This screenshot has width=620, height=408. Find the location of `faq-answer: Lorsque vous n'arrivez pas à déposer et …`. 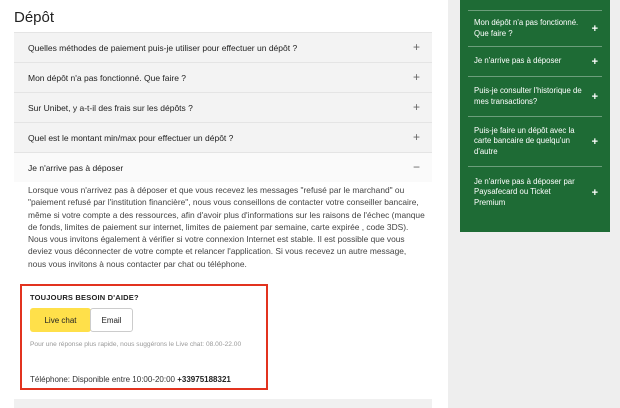

faq-answer: Lorsque vous n'arrivez pas à déposer et … is located at coordinates (226, 227).